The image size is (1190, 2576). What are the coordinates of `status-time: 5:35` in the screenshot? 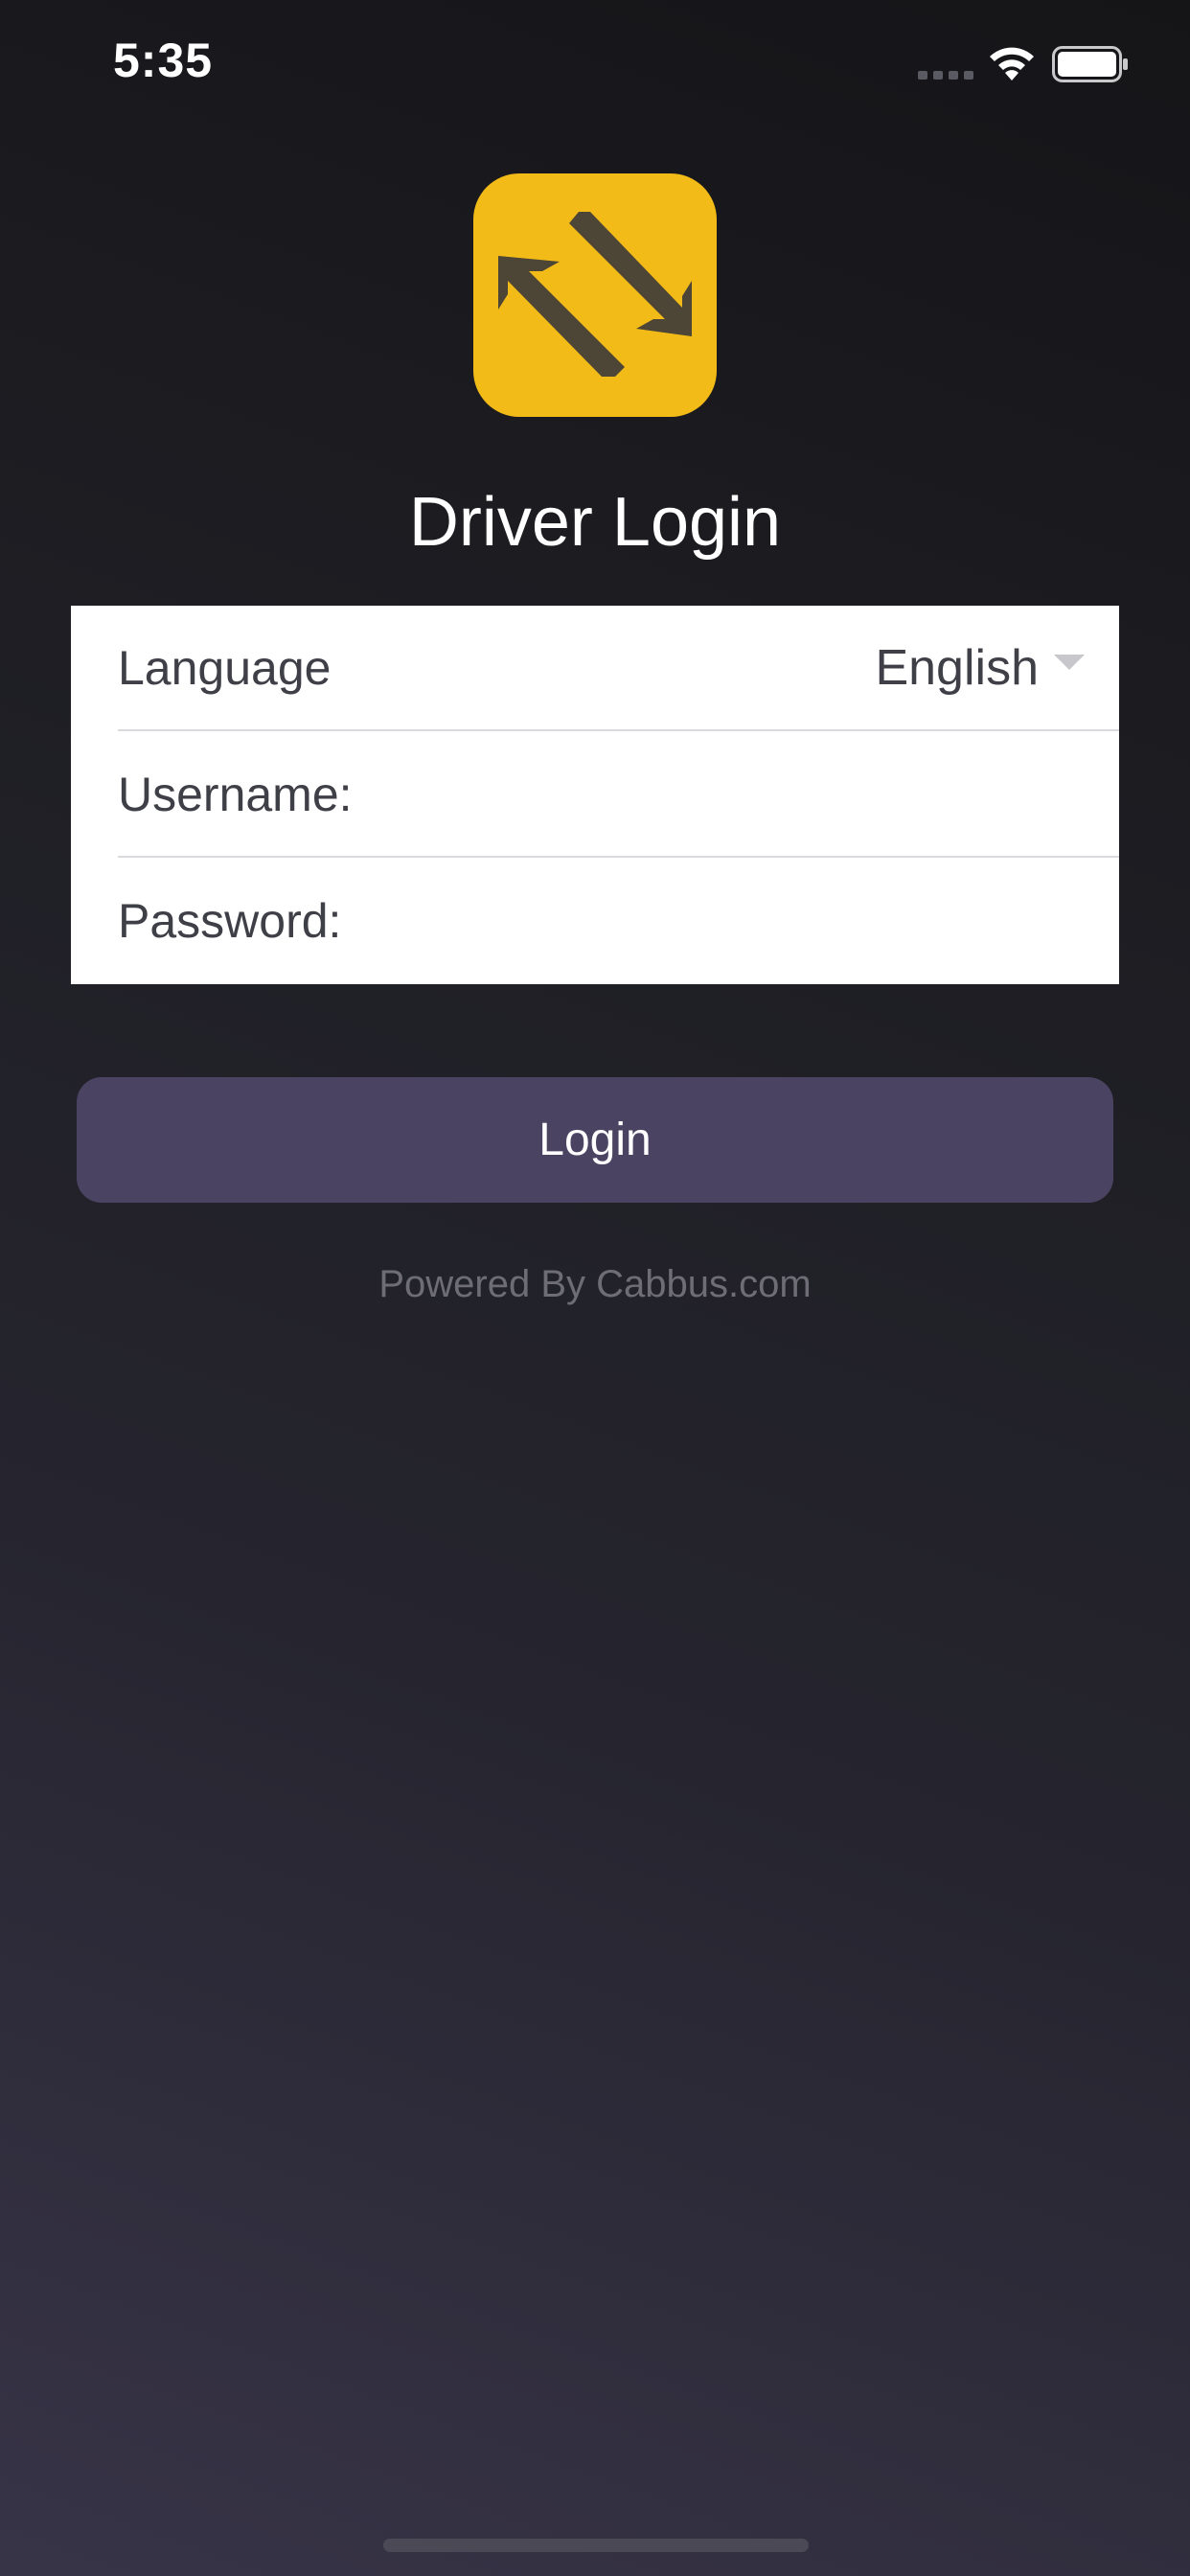 It's located at (163, 60).